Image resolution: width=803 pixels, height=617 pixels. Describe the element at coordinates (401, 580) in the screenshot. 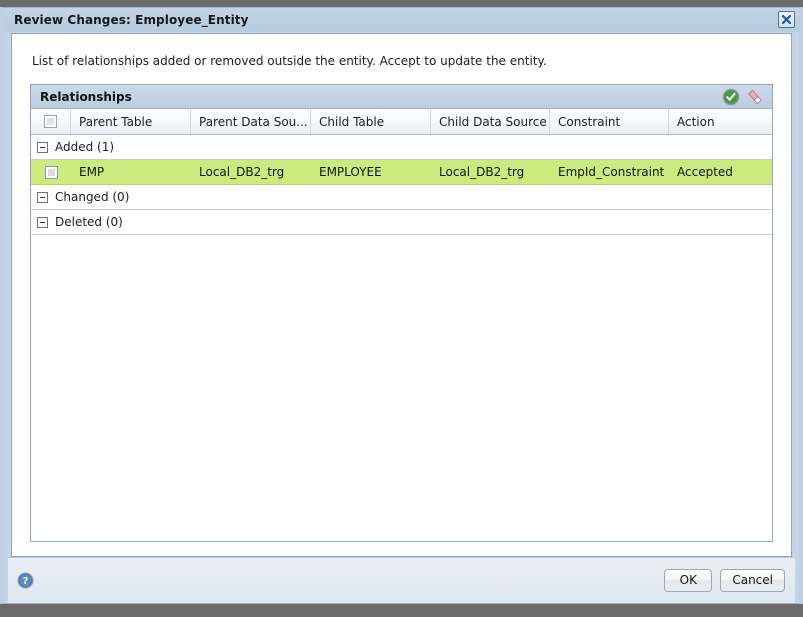

I see `dialog-footer: ? OK Cancel` at that location.